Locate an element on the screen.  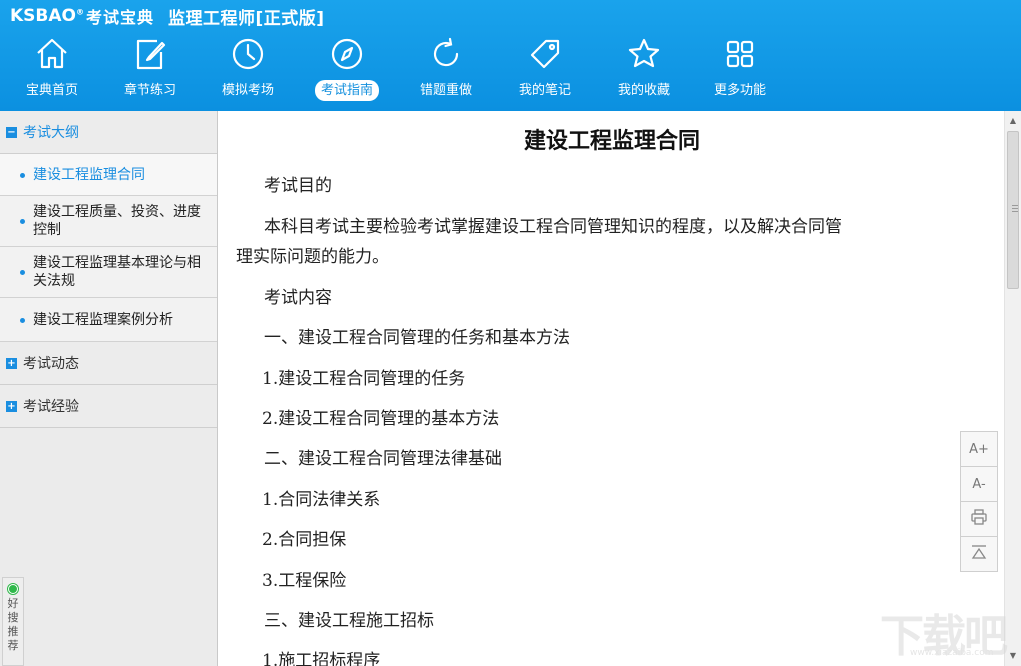
collapse-icon: − is located at coordinates (11, 132).